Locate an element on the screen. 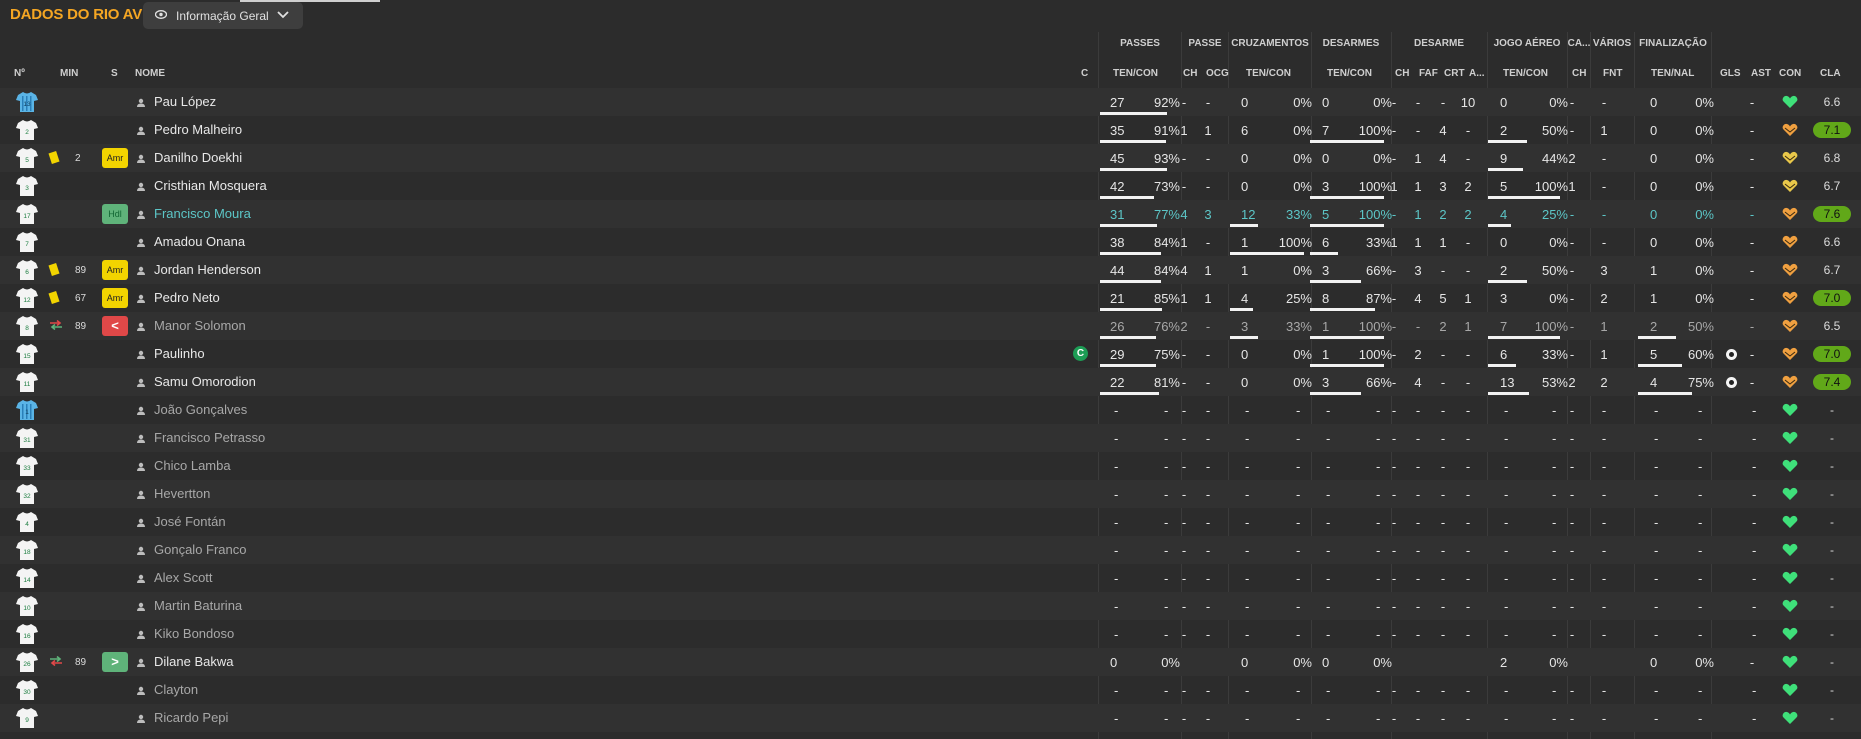  col-header-ca-ch: CH is located at coordinates (1579, 73).